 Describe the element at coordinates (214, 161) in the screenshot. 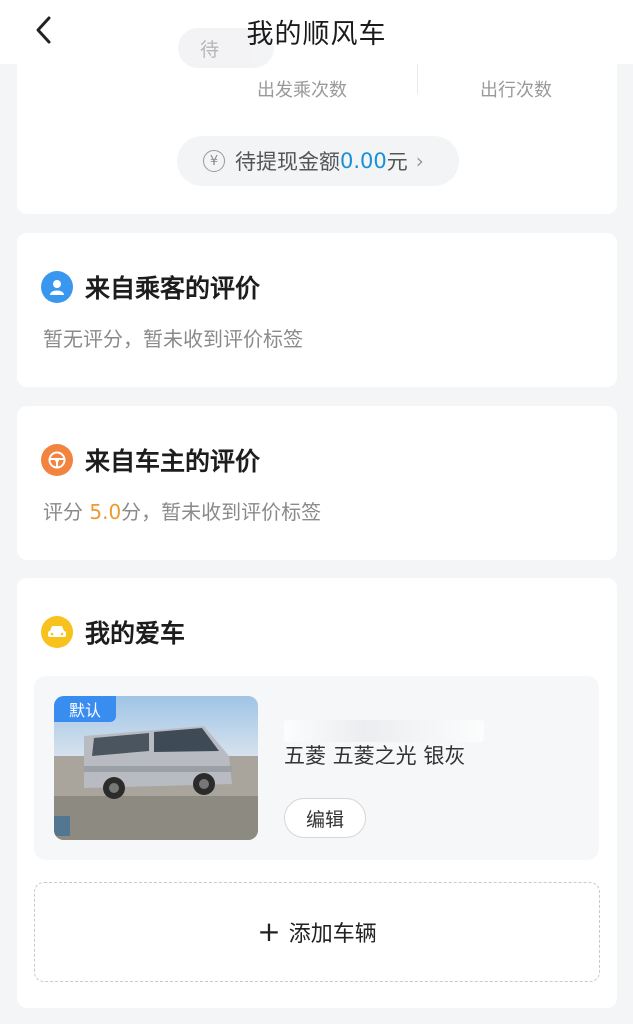

I see `yen-icon: ¥` at that location.